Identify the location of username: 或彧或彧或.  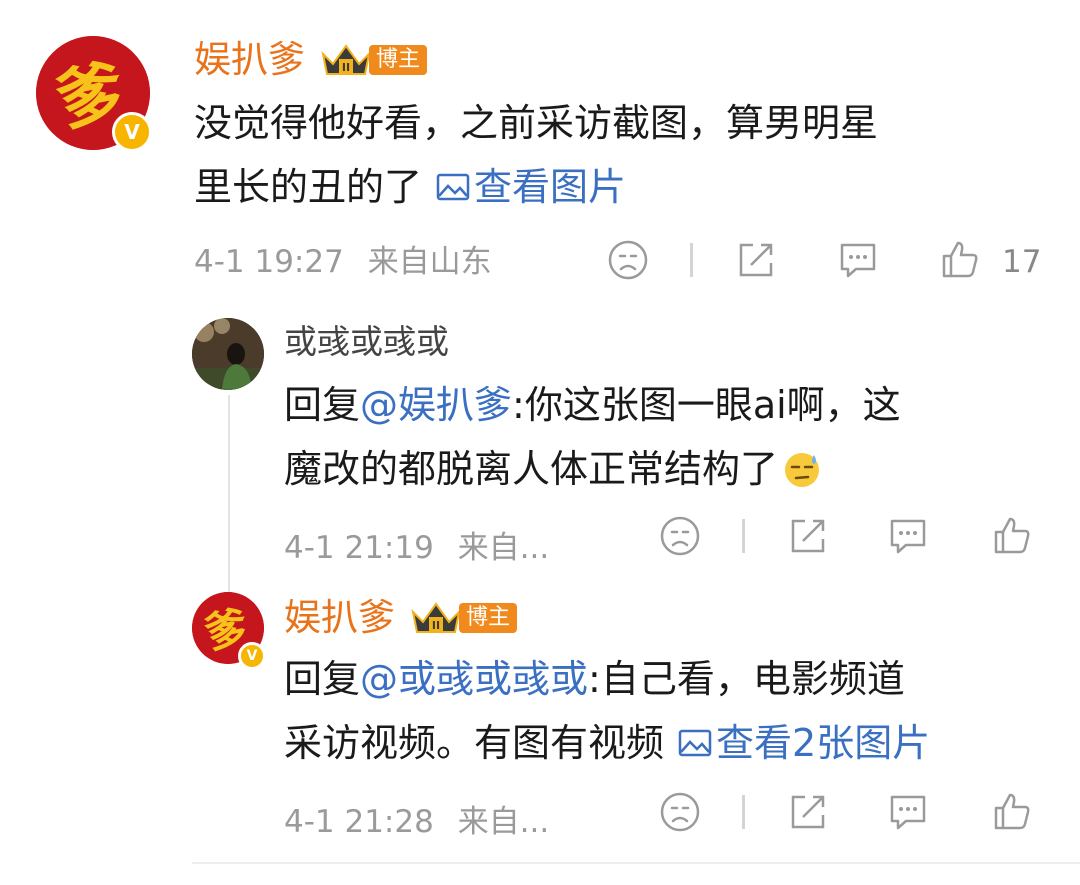
(366, 342).